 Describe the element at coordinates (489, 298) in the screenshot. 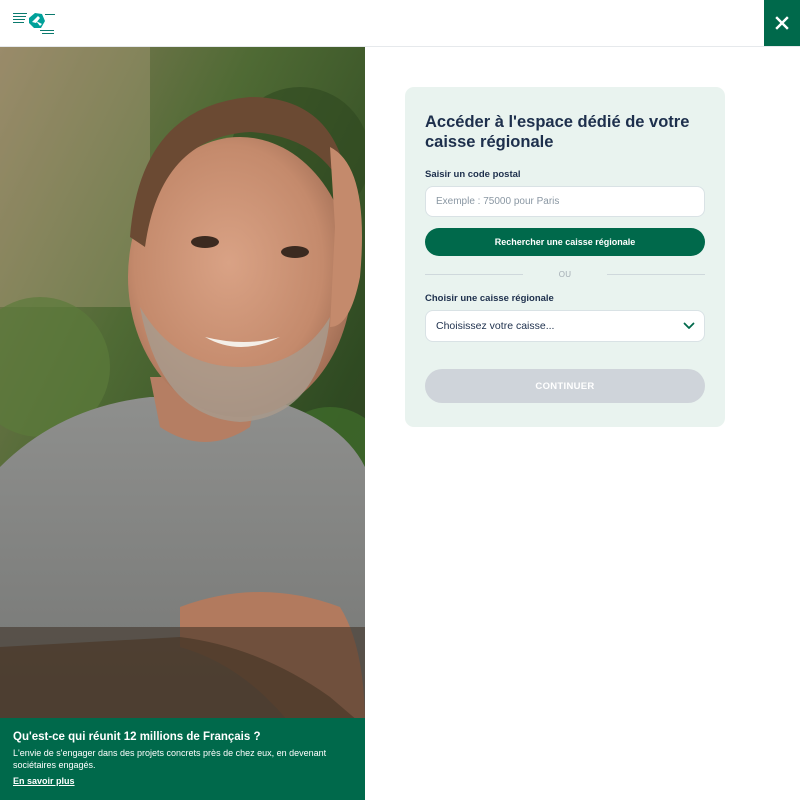

I see `regional-bank-select-label: Choisir une caisse régionale` at that location.